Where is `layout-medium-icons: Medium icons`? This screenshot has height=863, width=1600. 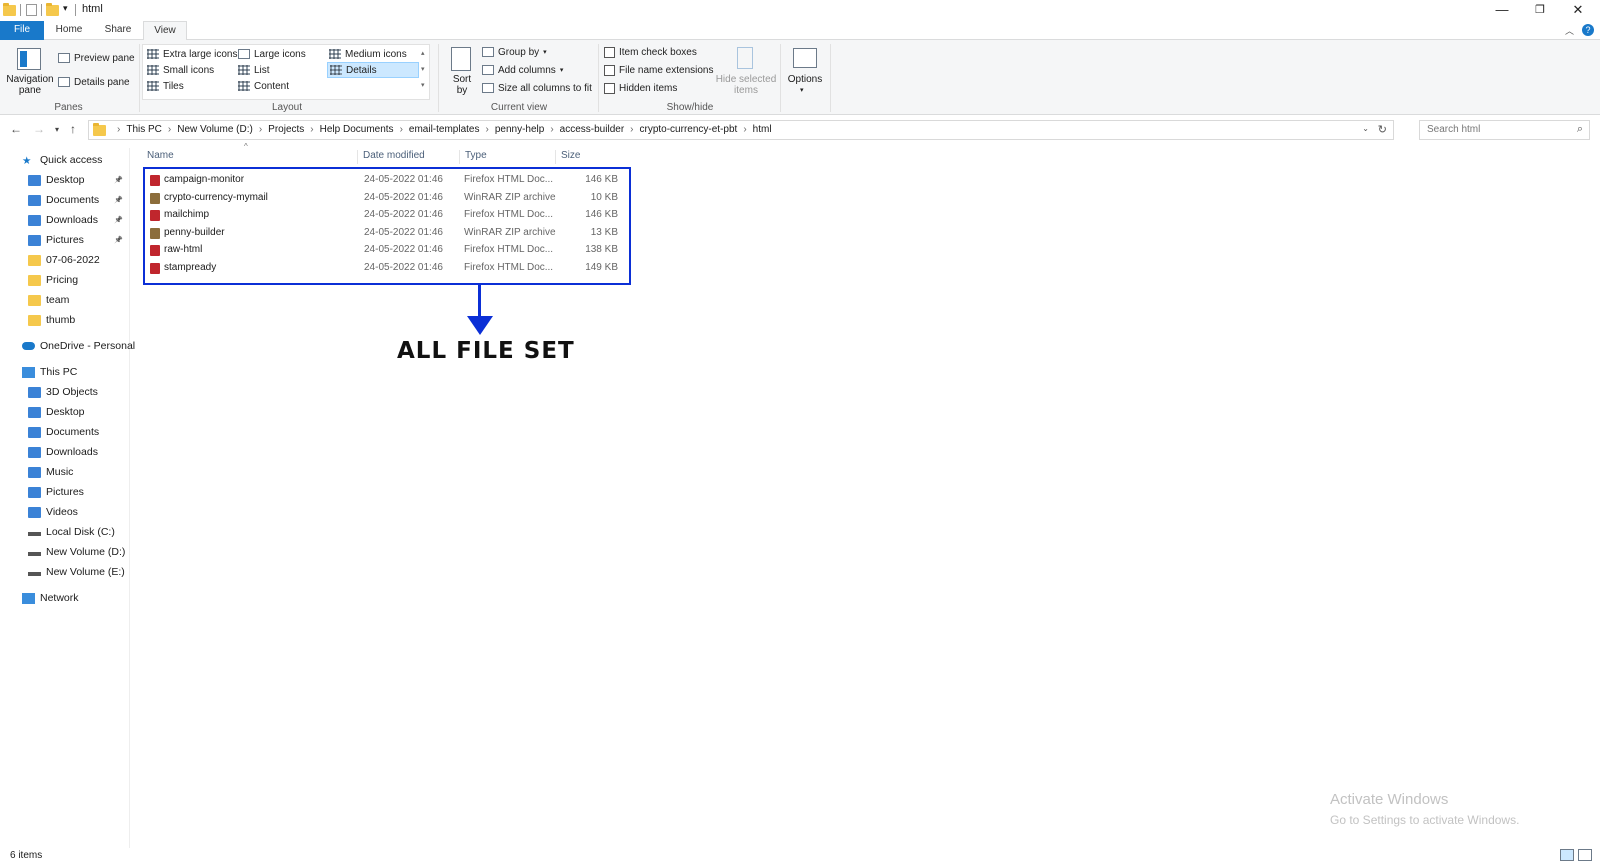
layout-medium-icons: Medium icons is located at coordinates (368, 54).